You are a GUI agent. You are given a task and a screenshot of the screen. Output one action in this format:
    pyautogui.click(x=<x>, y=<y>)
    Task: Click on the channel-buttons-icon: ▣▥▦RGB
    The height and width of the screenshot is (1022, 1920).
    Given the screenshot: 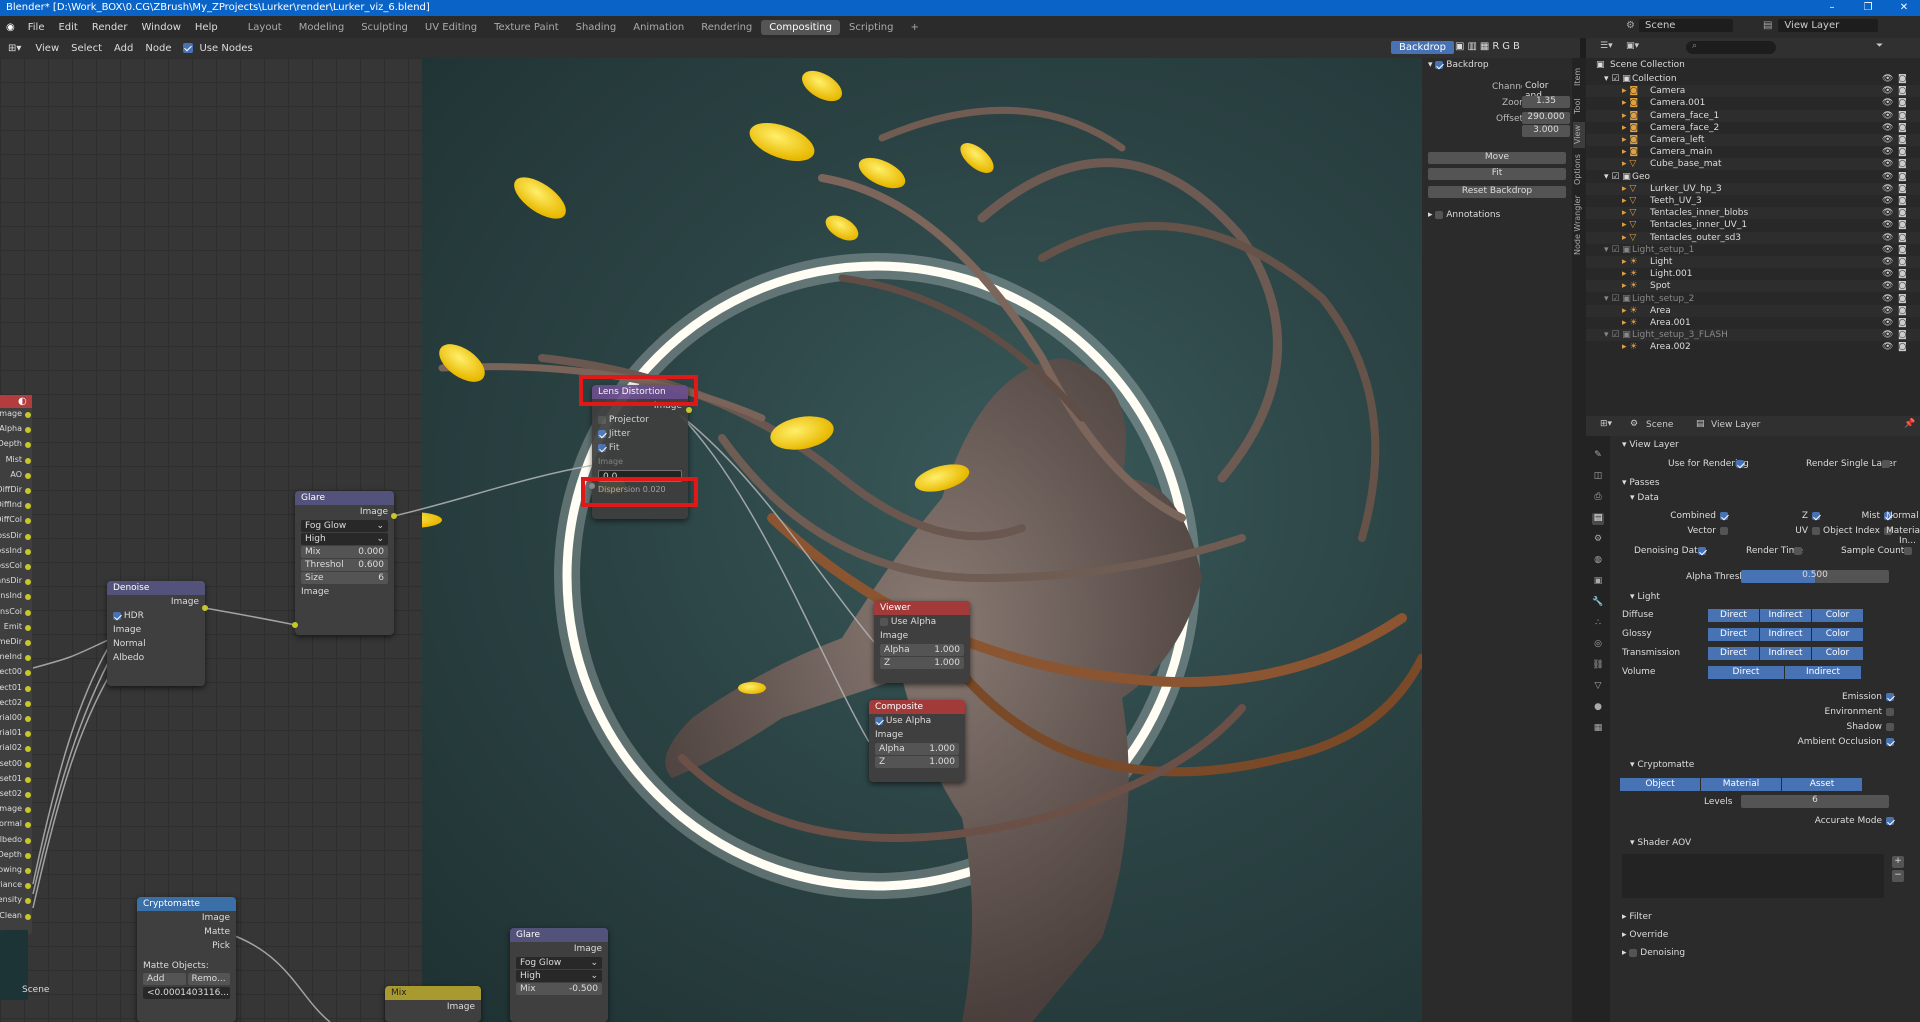 What is the action you would take?
    pyautogui.click(x=1489, y=46)
    